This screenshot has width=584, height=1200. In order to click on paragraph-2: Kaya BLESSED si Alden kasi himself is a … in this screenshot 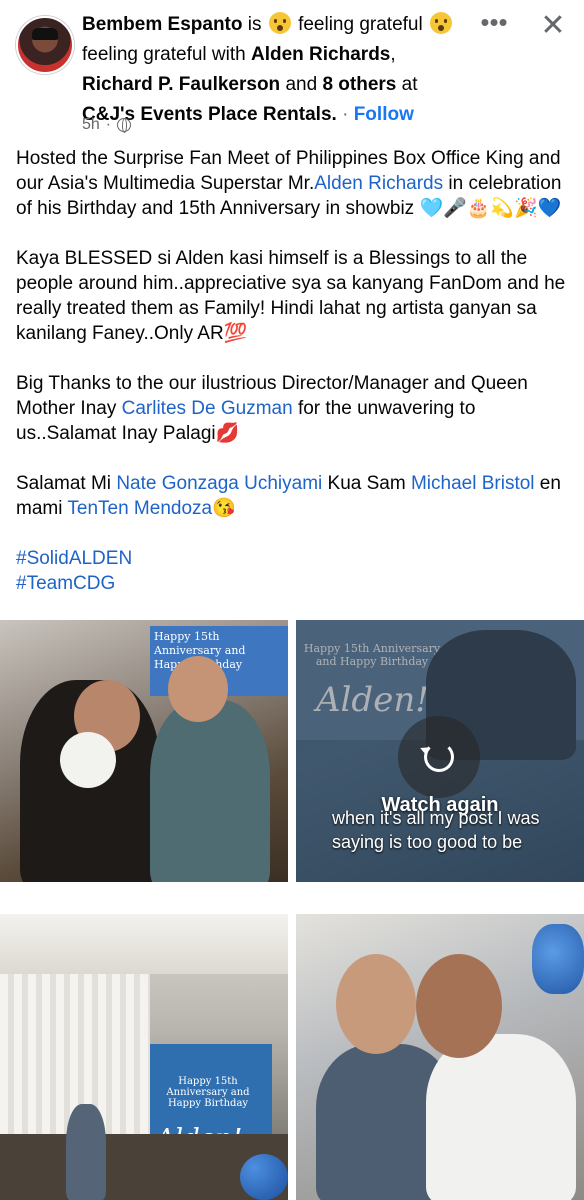, I will do `click(291, 296)`.